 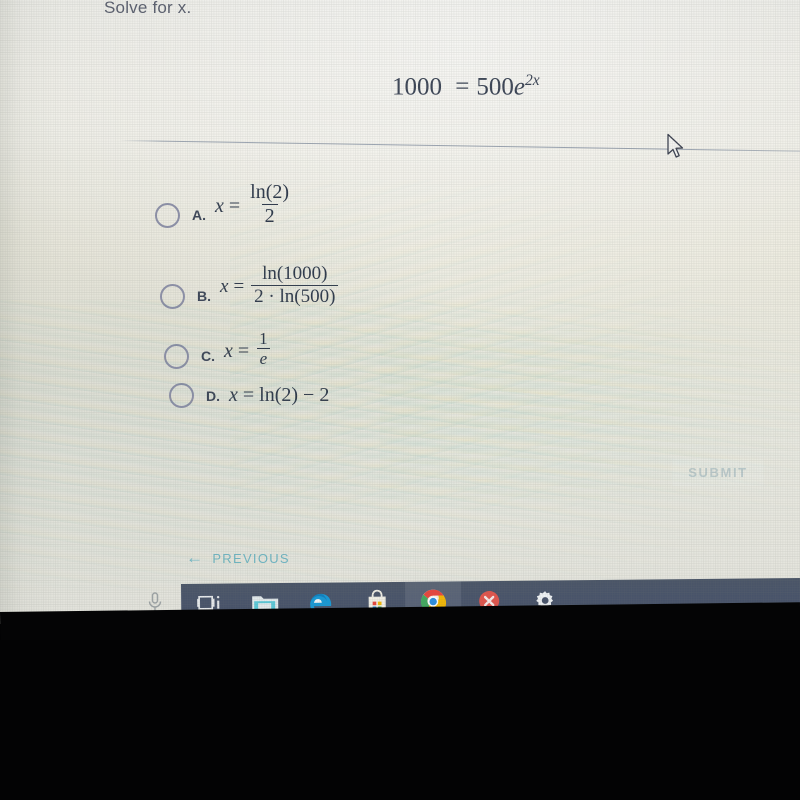 What do you see at coordinates (417, 87) in the screenshot?
I see `equation-lhs: 1000` at bounding box center [417, 87].